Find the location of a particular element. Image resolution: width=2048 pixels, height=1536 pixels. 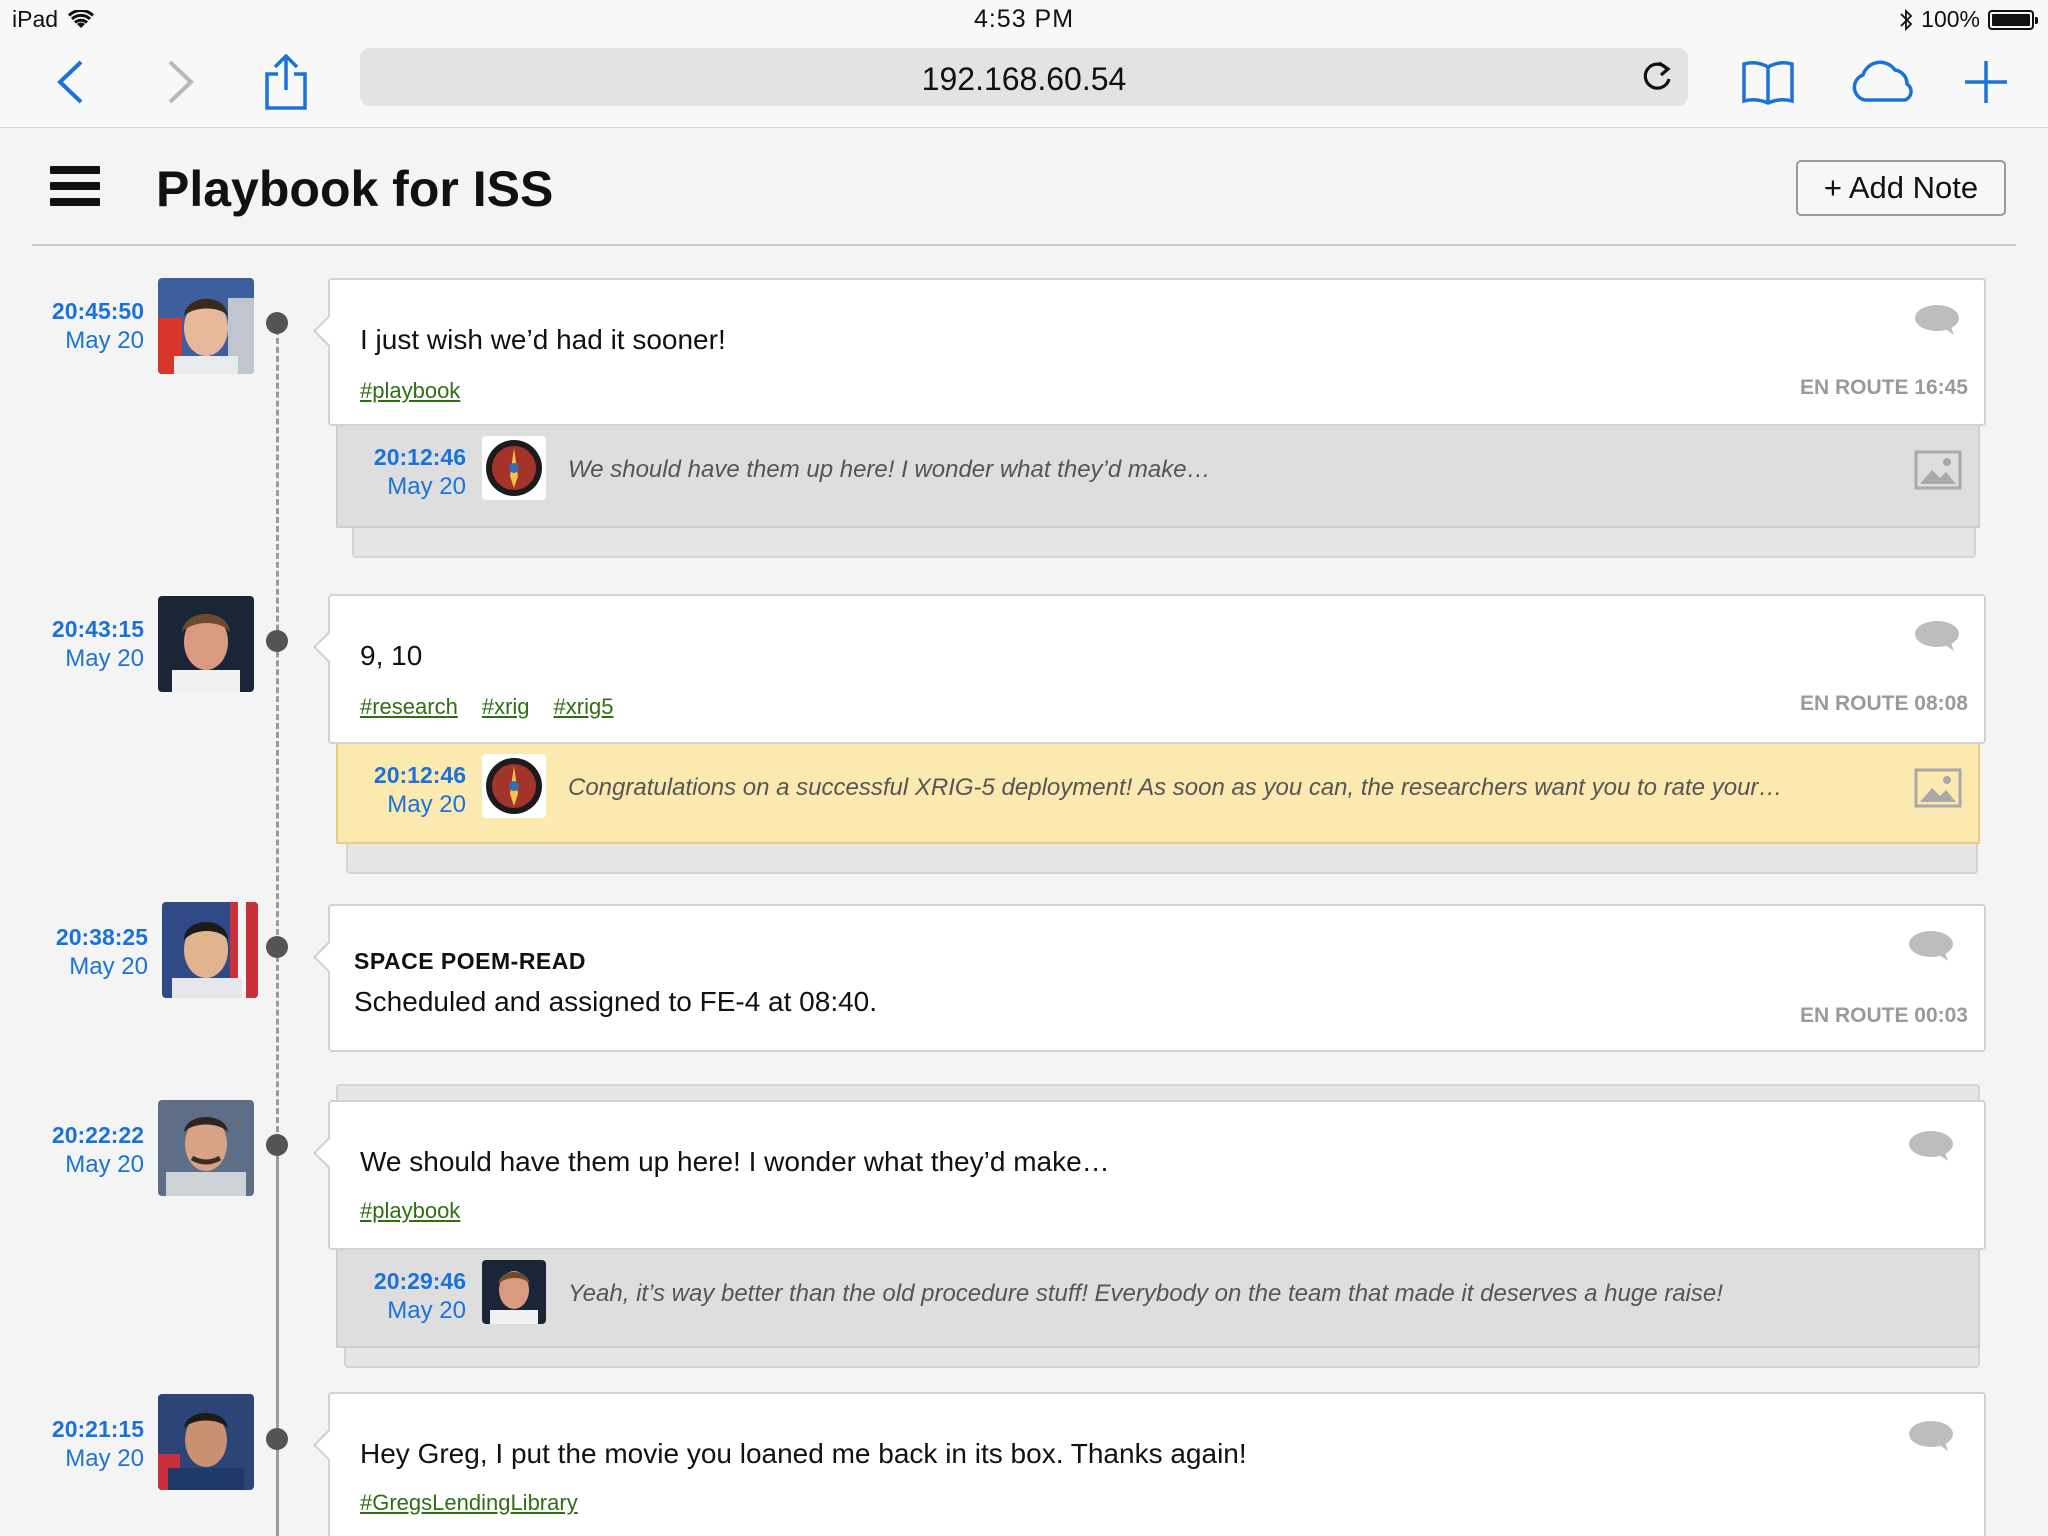

address-bar: 192.168.60.54 is located at coordinates (1024, 77).